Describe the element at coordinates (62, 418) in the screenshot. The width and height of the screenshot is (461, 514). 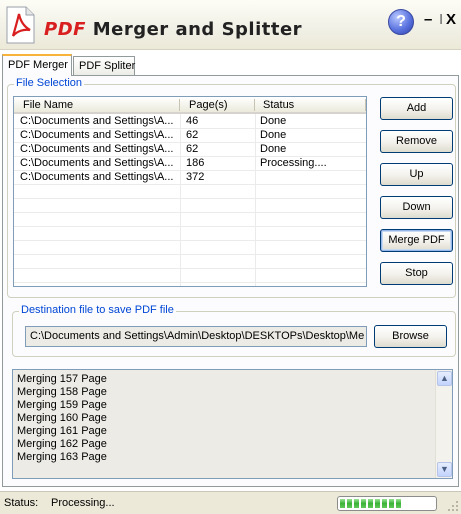
I see `log-line: Merging 160 Page` at that location.